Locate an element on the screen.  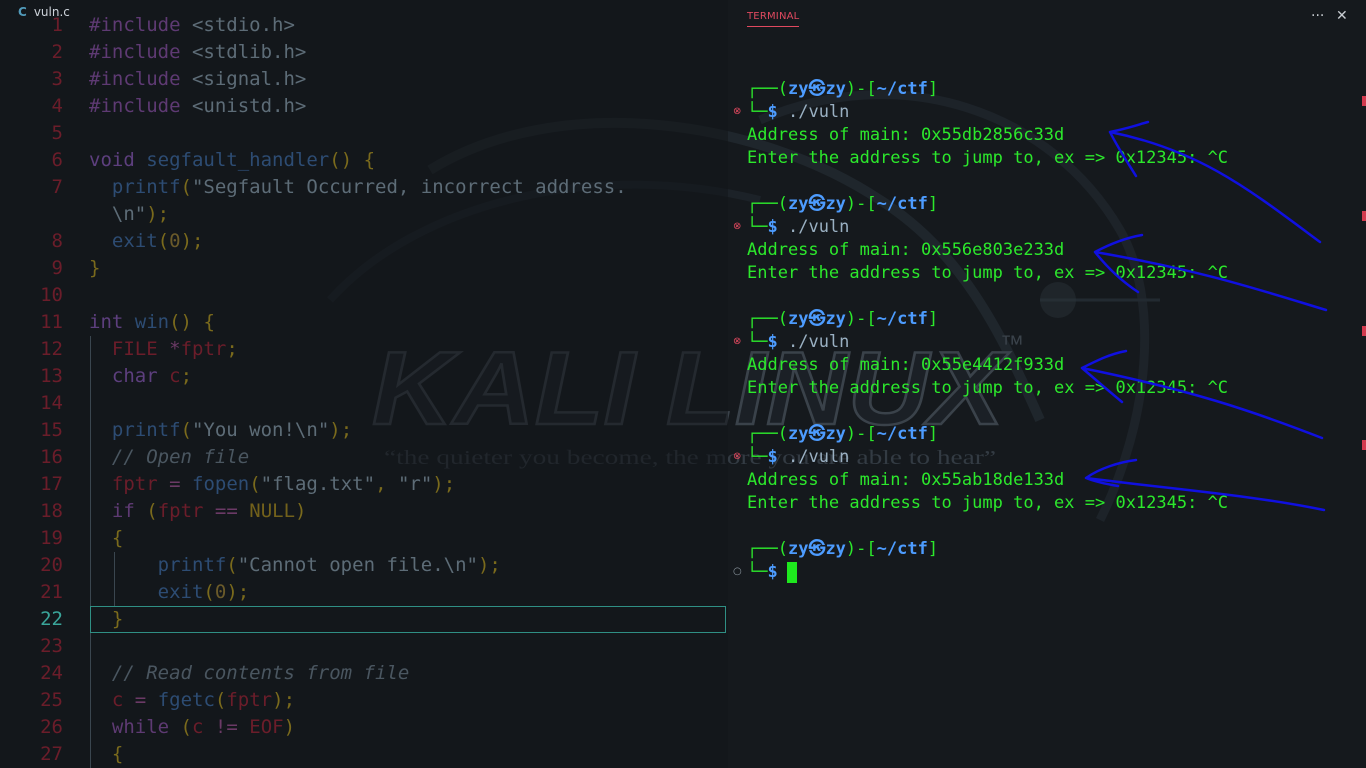
code-line: \n"); is located at coordinates (140, 214).